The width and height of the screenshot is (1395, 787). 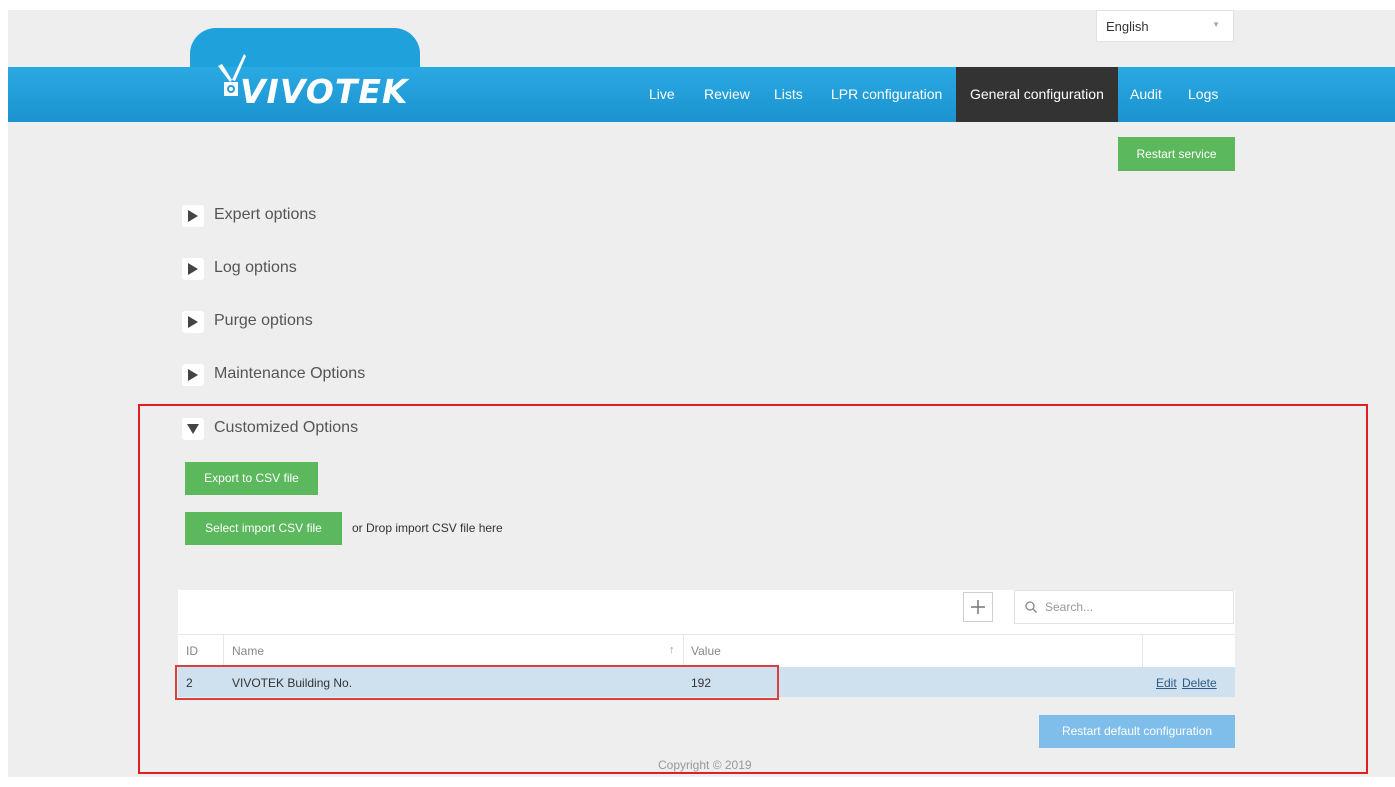 What do you see at coordinates (1146, 94) in the screenshot?
I see `nav-audit: Audit` at bounding box center [1146, 94].